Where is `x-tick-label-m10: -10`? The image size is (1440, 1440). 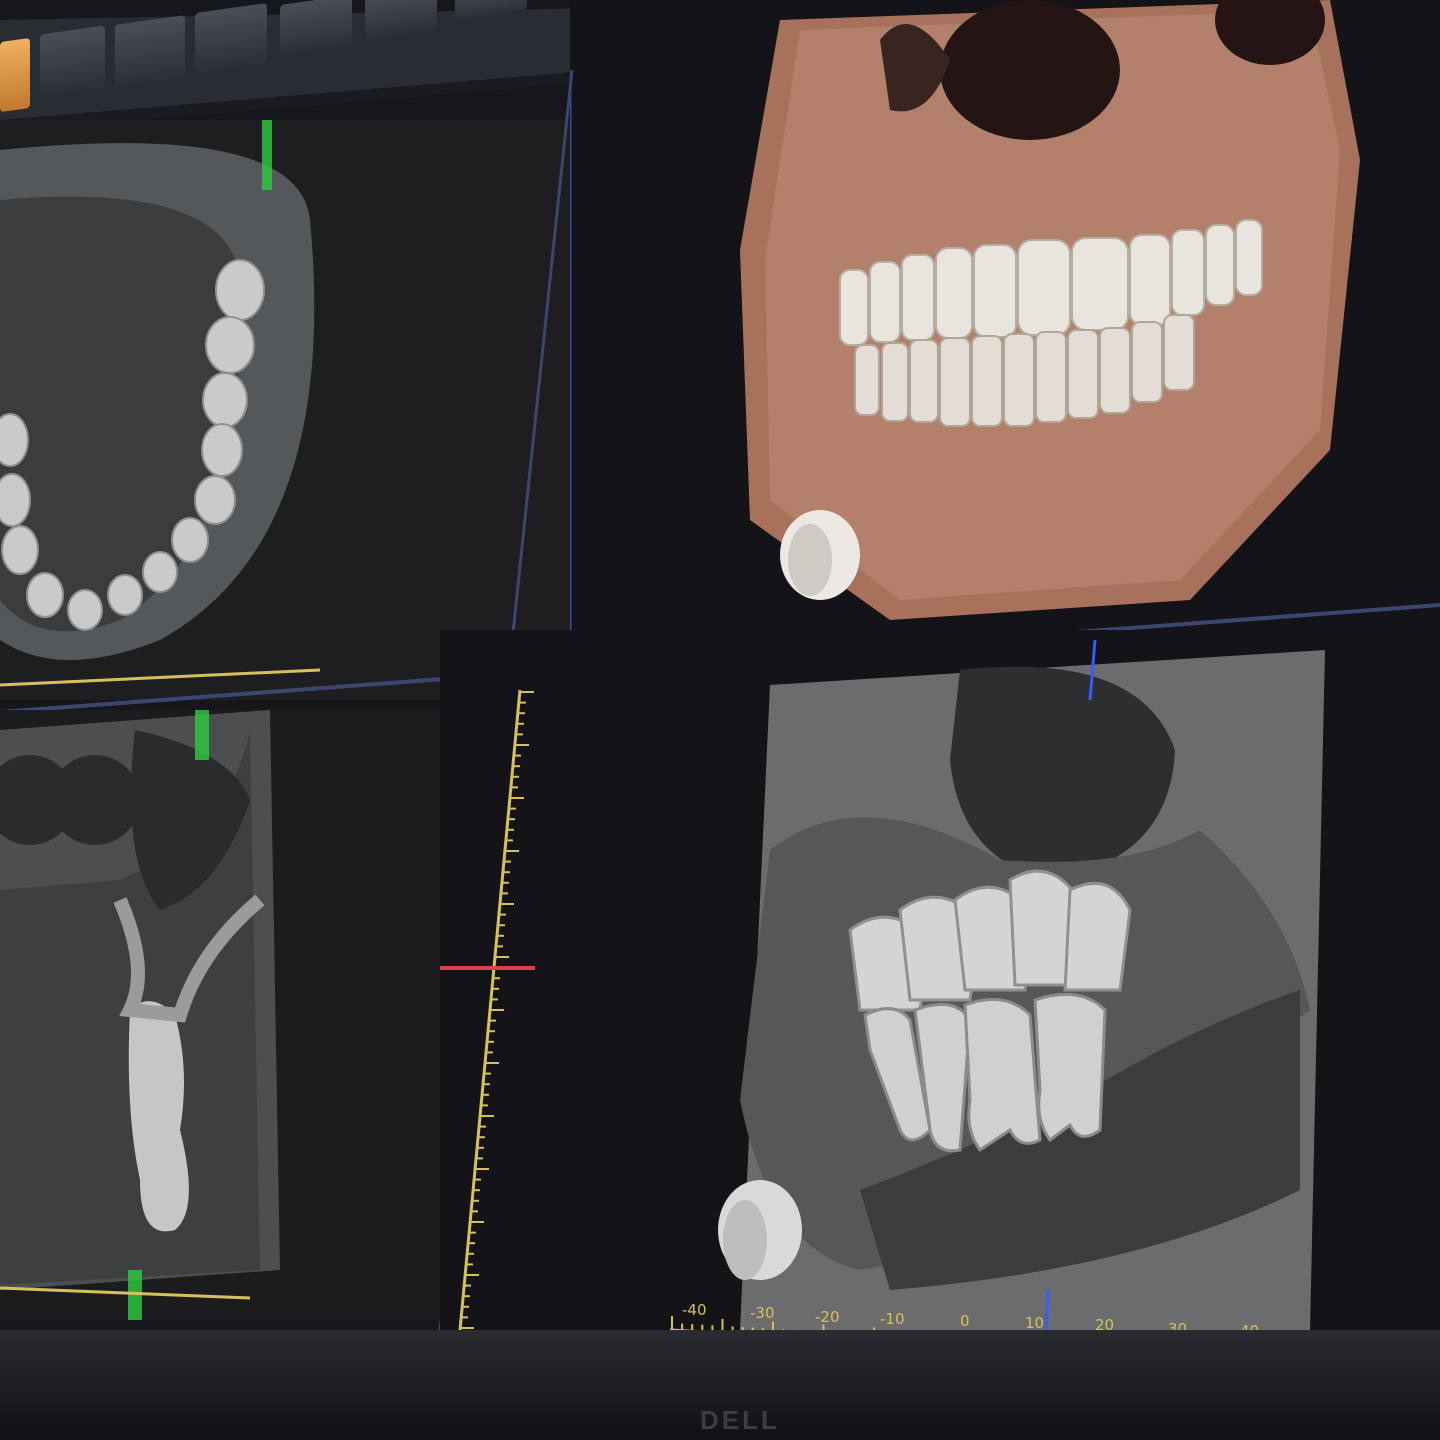
x-tick-label-m10: -10 is located at coordinates (892, 1319).